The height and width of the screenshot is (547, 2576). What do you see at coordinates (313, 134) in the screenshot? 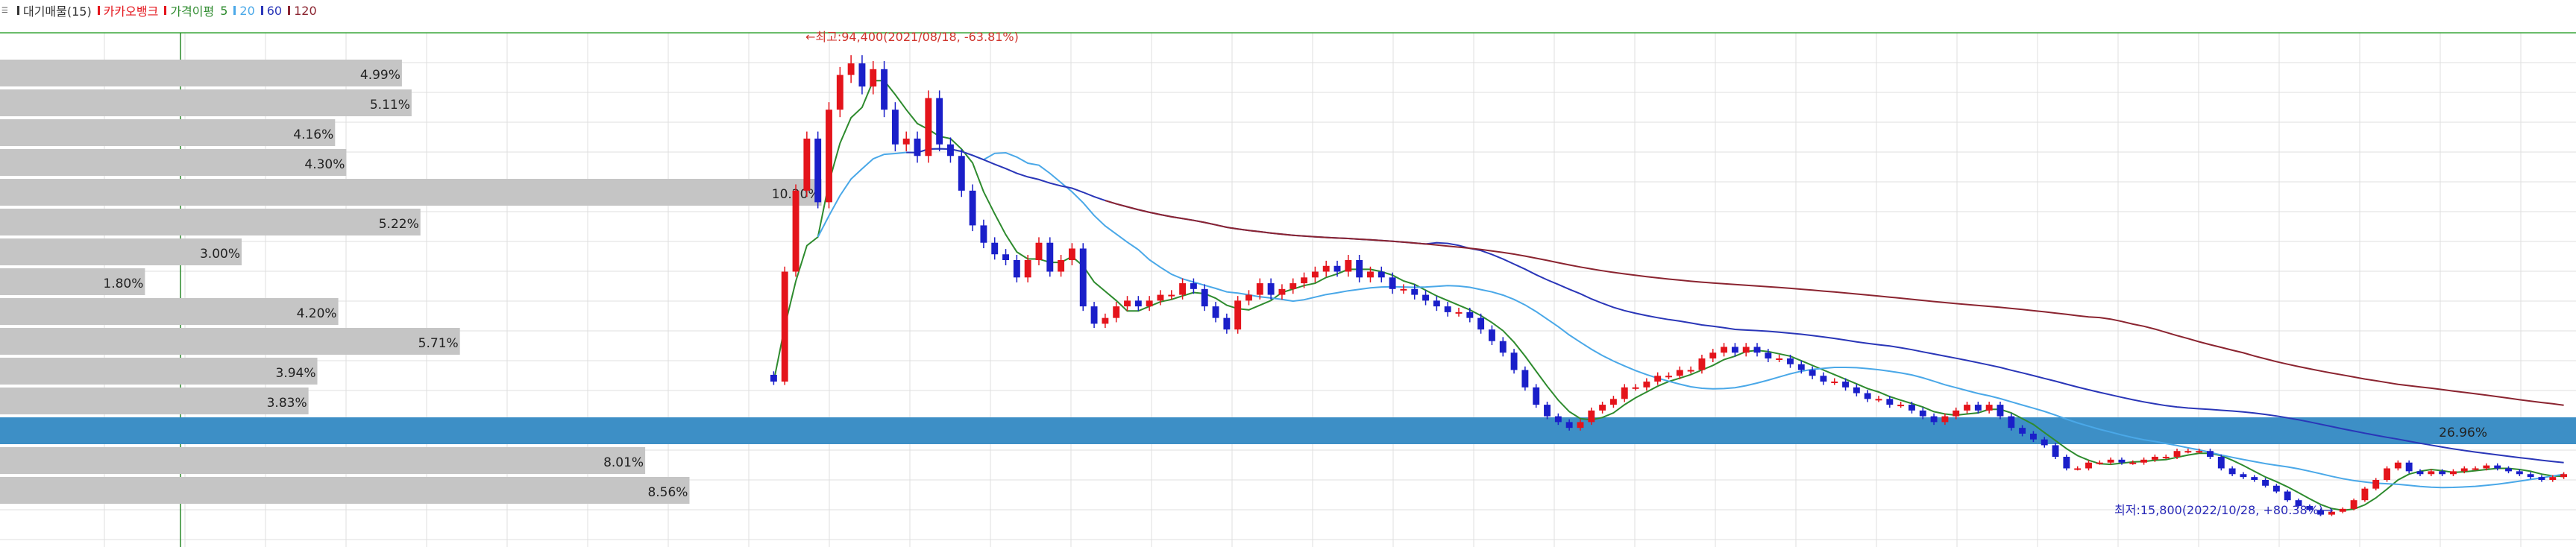
I see `volume-profile-label: 4.16%` at bounding box center [313, 134].